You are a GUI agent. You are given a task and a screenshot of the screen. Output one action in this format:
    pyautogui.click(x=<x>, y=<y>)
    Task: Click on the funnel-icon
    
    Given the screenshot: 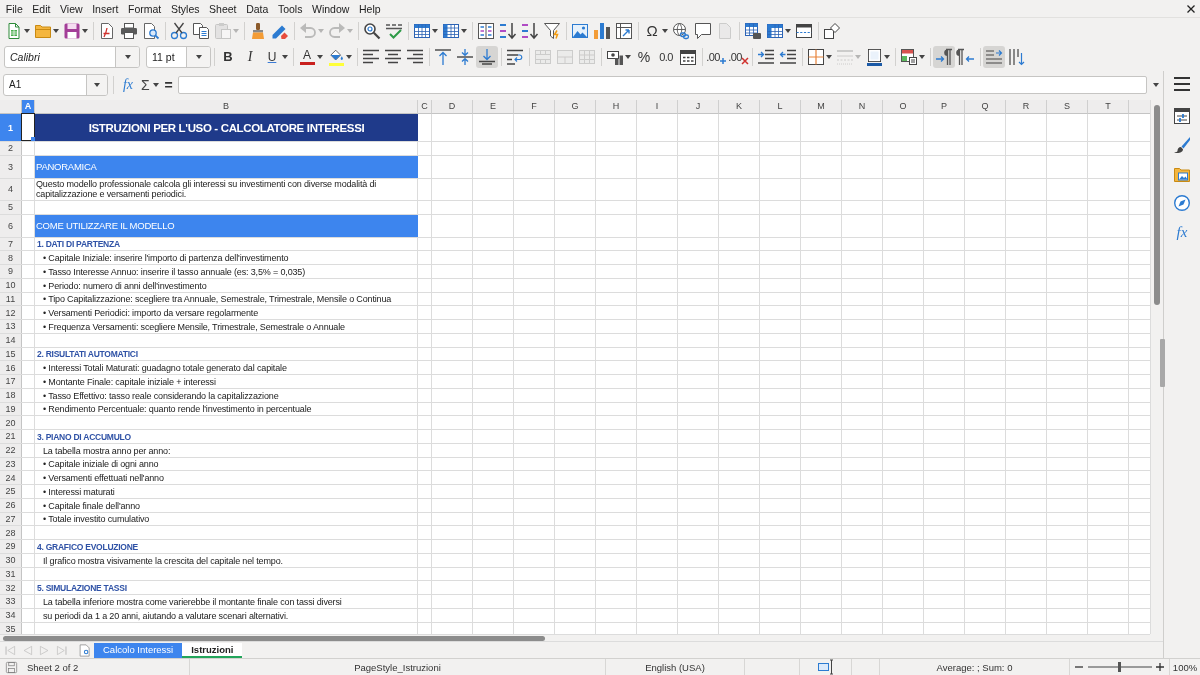 What is the action you would take?
    pyautogui.click(x=552, y=30)
    